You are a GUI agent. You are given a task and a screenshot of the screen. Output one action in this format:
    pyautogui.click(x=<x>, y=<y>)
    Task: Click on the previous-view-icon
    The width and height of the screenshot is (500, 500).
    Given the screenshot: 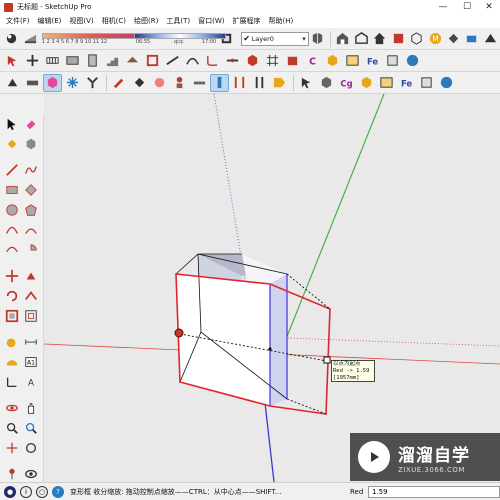 What is the action you would take?
    pyautogui.click(x=30, y=448)
    